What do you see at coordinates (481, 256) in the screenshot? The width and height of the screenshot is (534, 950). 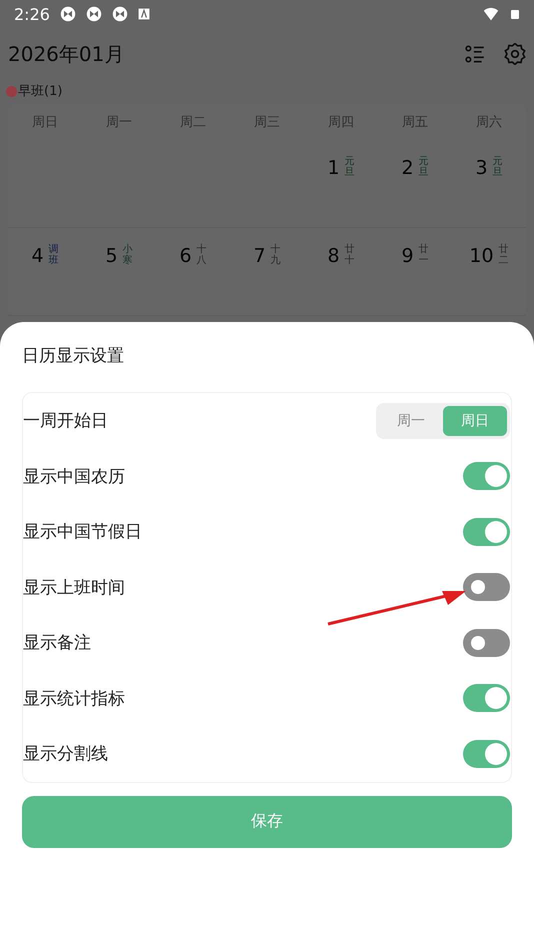 I see `day-number: 10` at bounding box center [481, 256].